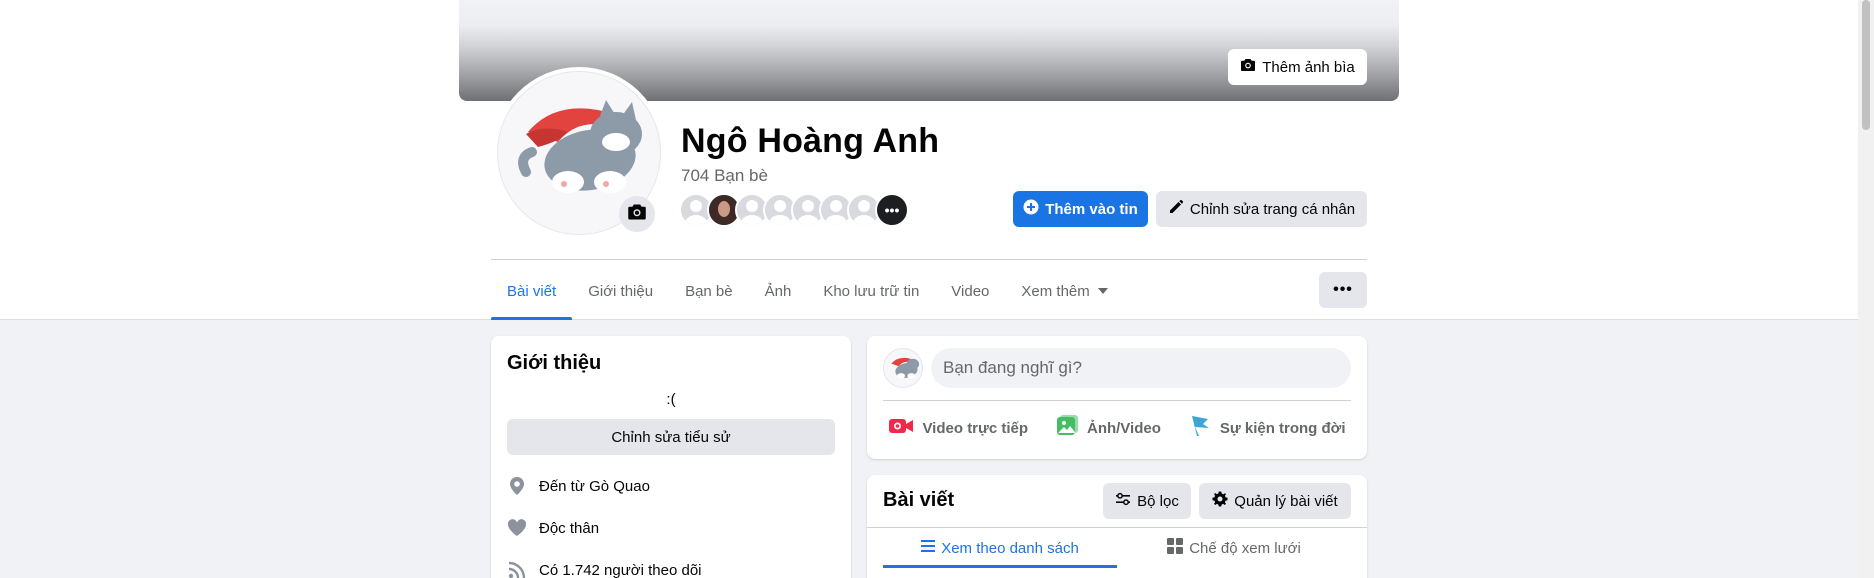 Image resolution: width=1874 pixels, height=578 pixels. Describe the element at coordinates (724, 176) in the screenshot. I see `friends-count-link: 704 Bạn bè` at that location.